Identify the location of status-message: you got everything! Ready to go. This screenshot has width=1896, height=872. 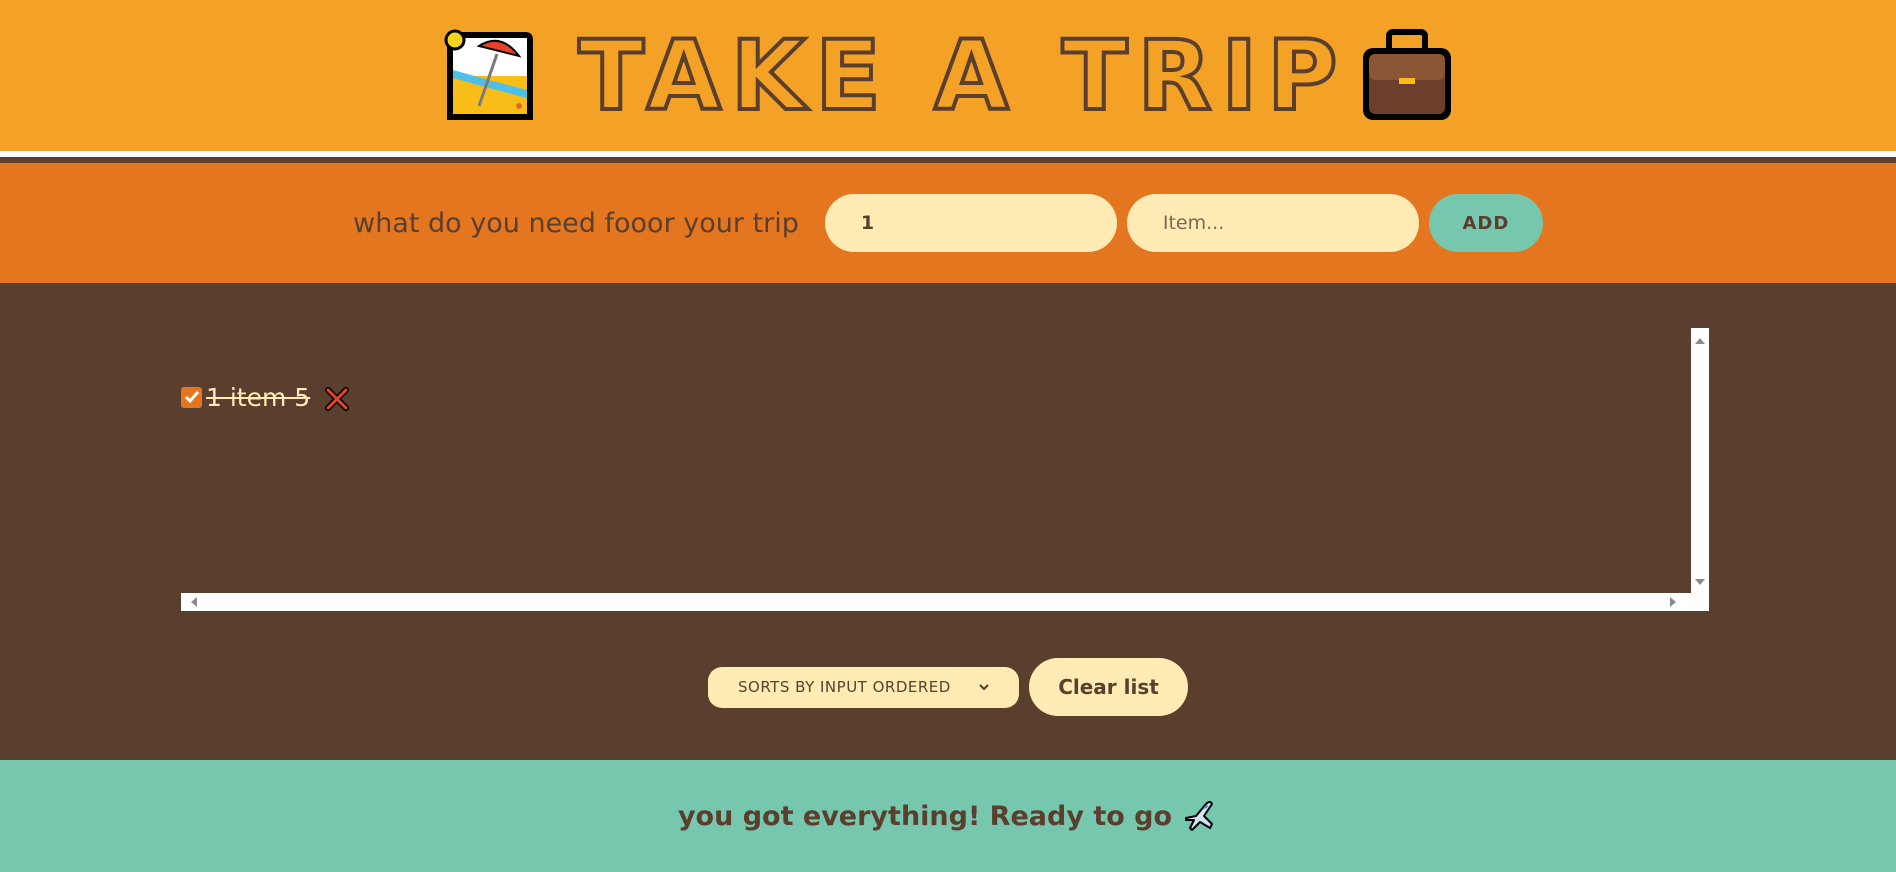
(925, 816).